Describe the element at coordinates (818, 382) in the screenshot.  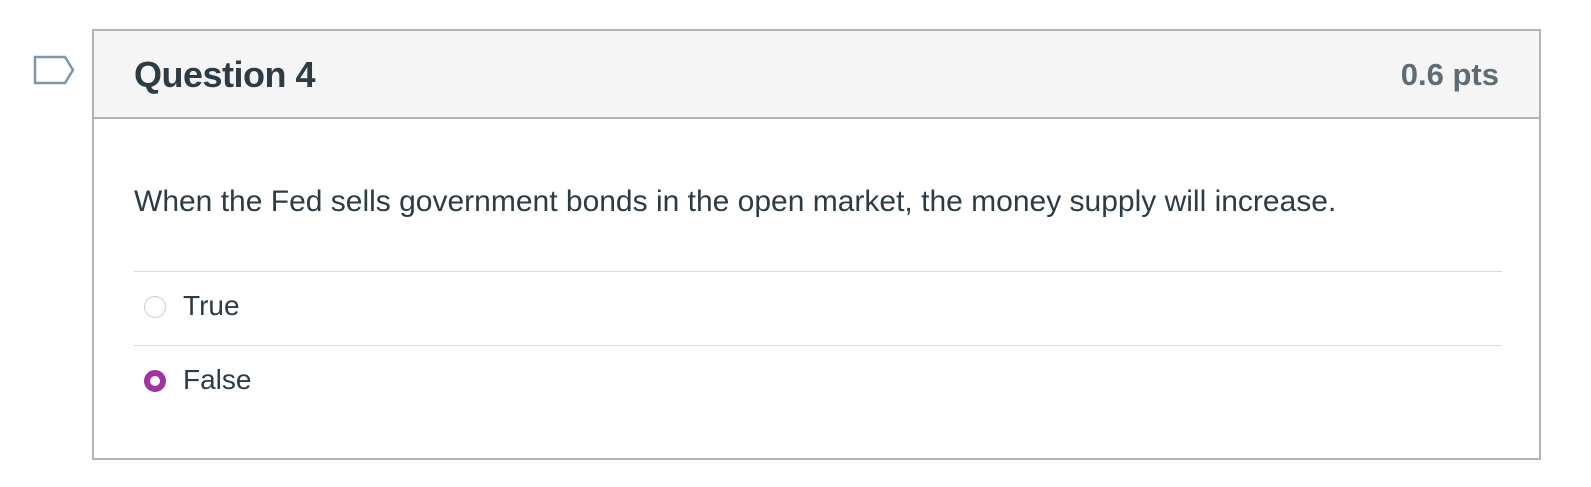
I see `answer-option-false: False` at that location.